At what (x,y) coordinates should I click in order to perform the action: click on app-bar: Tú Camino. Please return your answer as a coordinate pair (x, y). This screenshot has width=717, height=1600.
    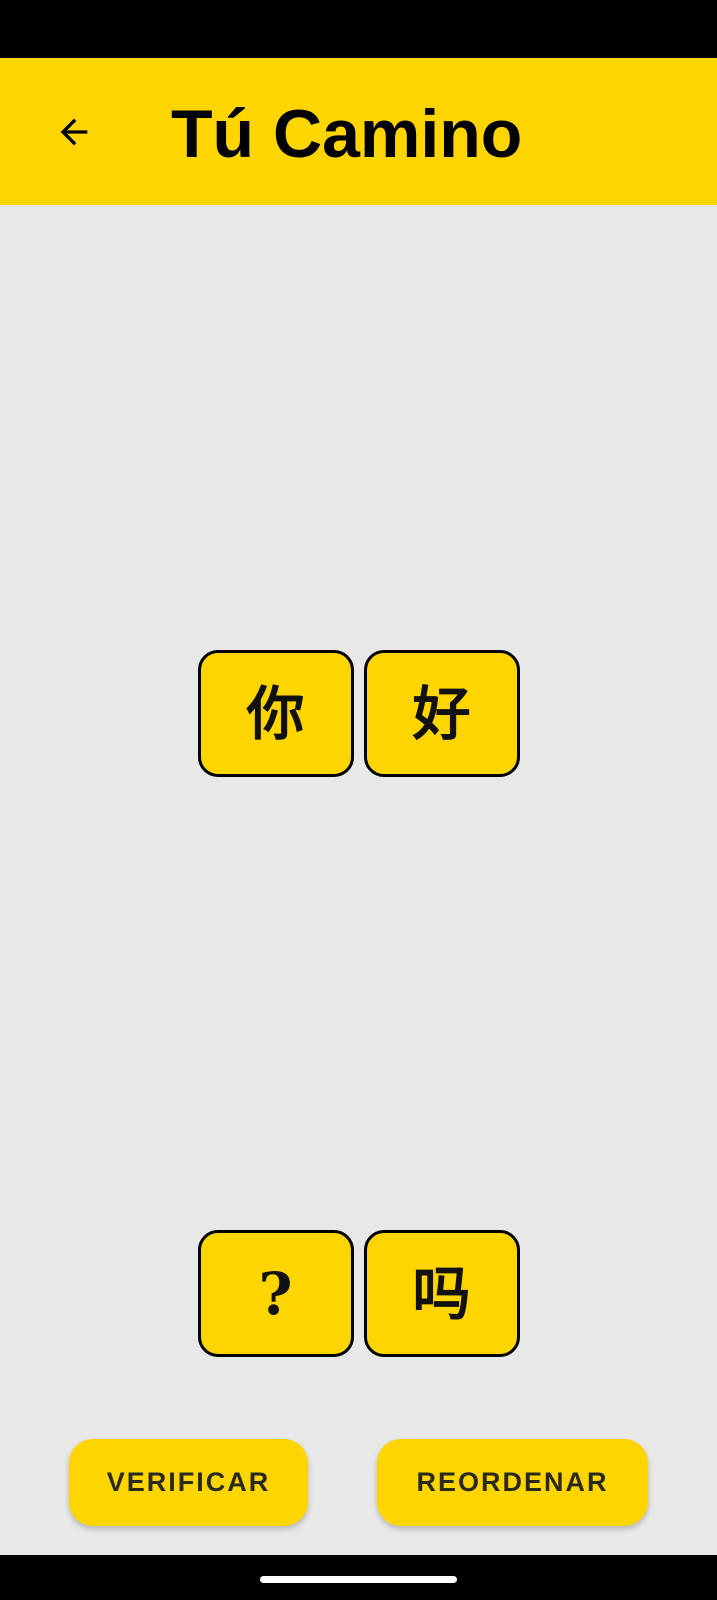
    Looking at the image, I should click on (358, 131).